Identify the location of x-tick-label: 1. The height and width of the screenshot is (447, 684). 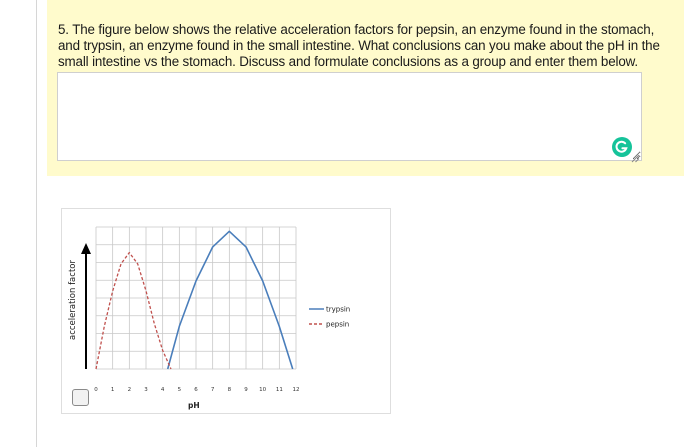
(113, 390).